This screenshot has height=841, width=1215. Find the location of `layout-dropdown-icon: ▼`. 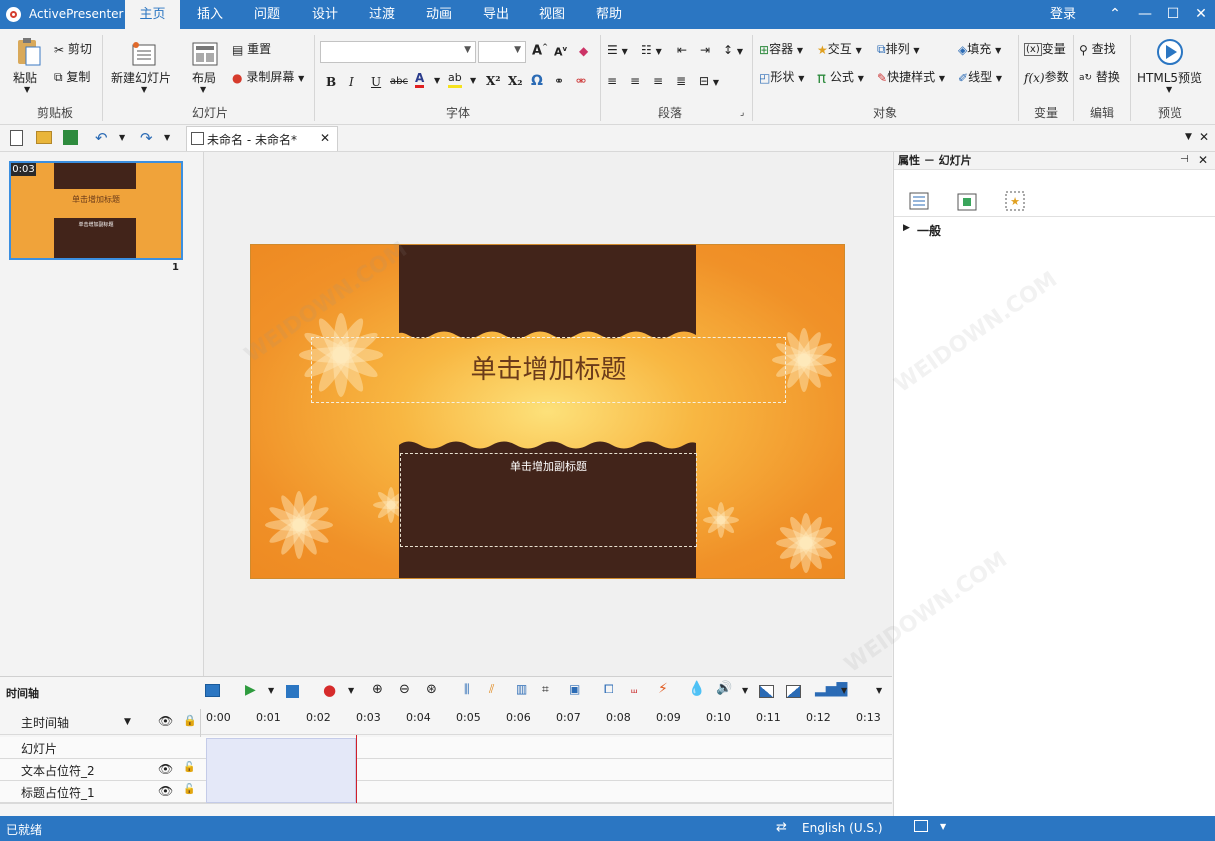

layout-dropdown-icon: ▼ is located at coordinates (203, 89).